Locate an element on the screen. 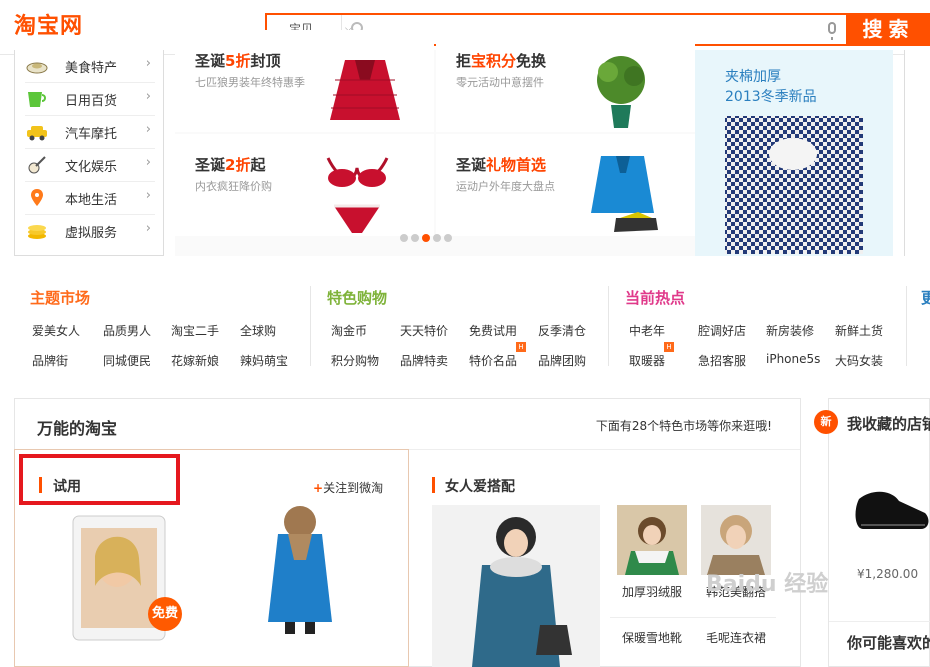 This screenshot has height=667, width=930. favorite-shops-panel: 新 我收藏的店铺 ¥1,280.00 你可能喜欢的 is located at coordinates (872, 532).